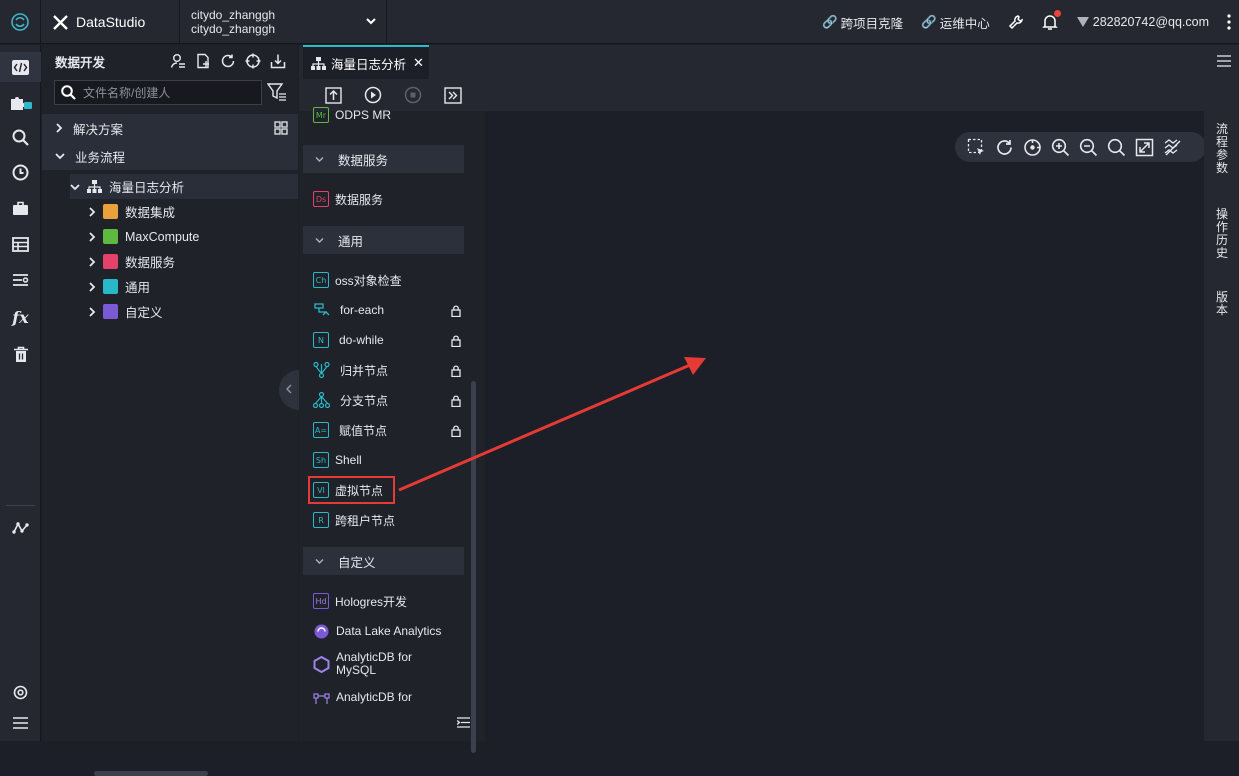  Describe the element at coordinates (862, 22) in the screenshot. I see `clone-link: 🔗 跨项目克隆` at that location.